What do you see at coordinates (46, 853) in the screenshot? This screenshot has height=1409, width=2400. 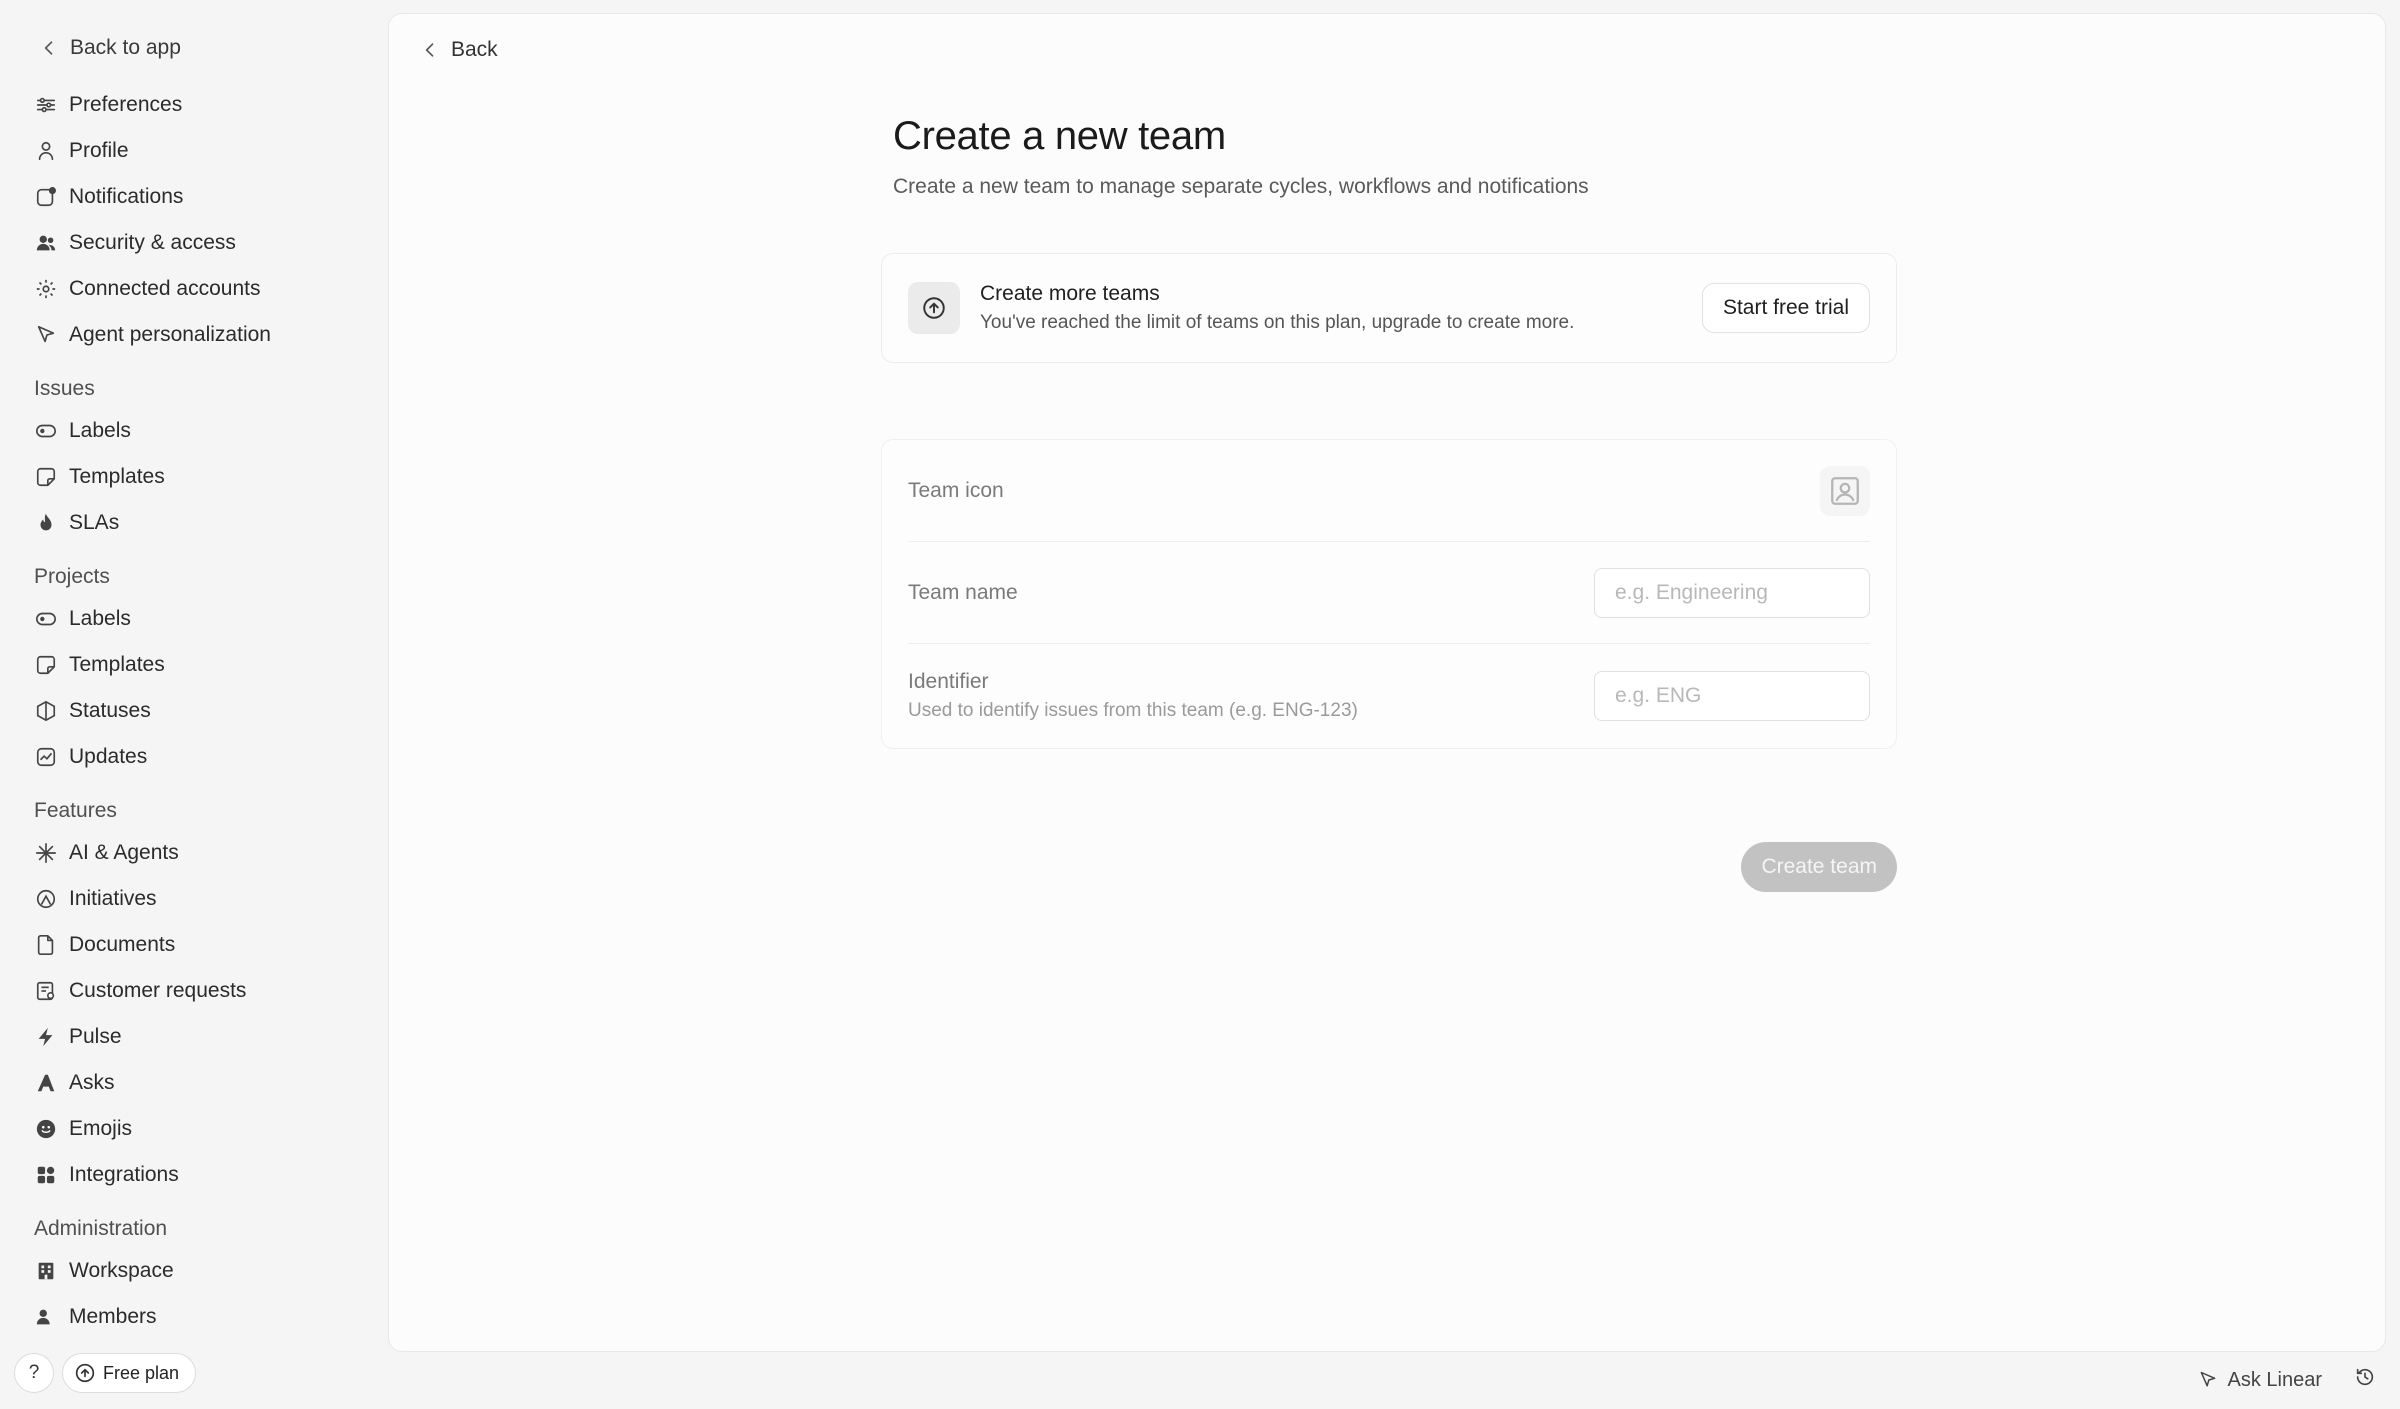 I see `sparkle-icon` at bounding box center [46, 853].